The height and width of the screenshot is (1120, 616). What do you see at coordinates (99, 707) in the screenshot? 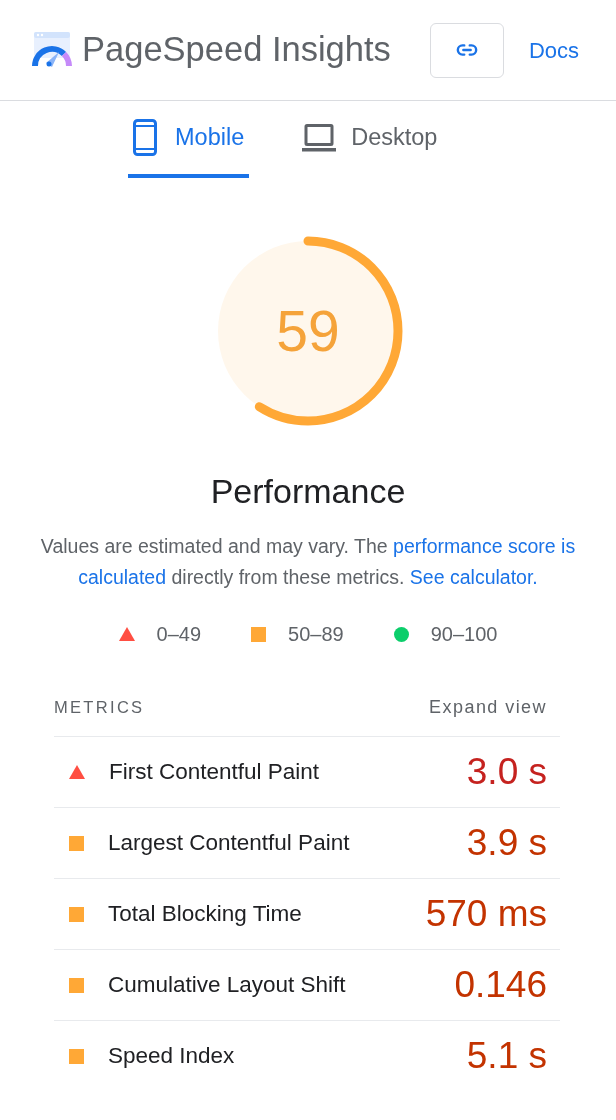
I see `section-heading: METRICS` at bounding box center [99, 707].